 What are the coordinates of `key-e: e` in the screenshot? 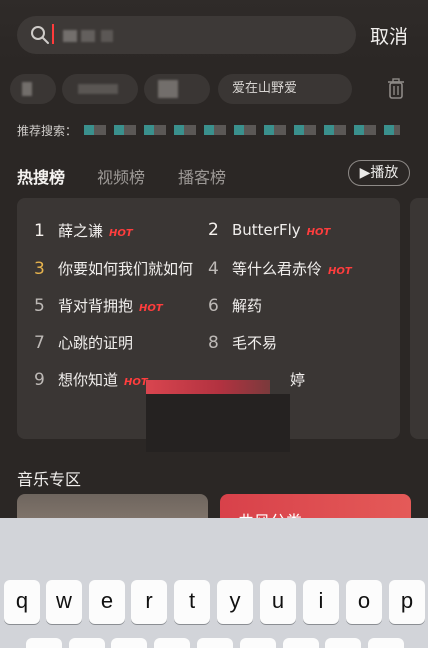 It's located at (107, 602).